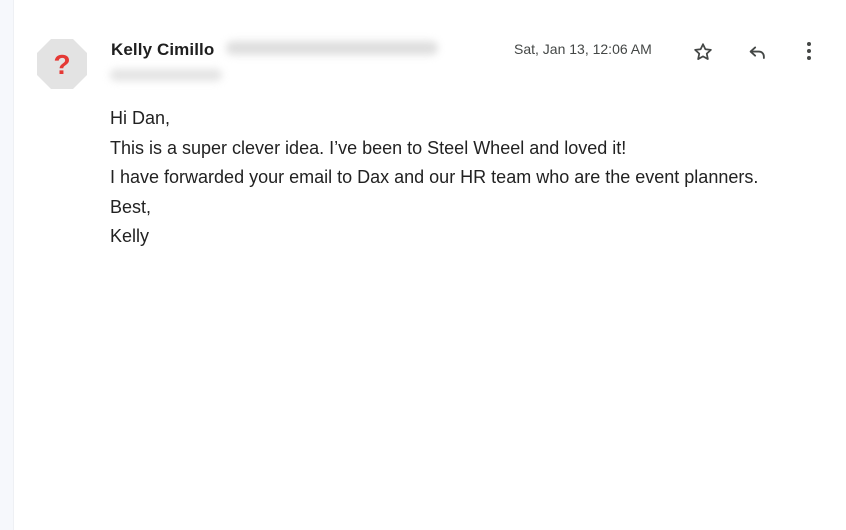  I want to click on question-mark-avatar-icon: ?, so click(62, 64).